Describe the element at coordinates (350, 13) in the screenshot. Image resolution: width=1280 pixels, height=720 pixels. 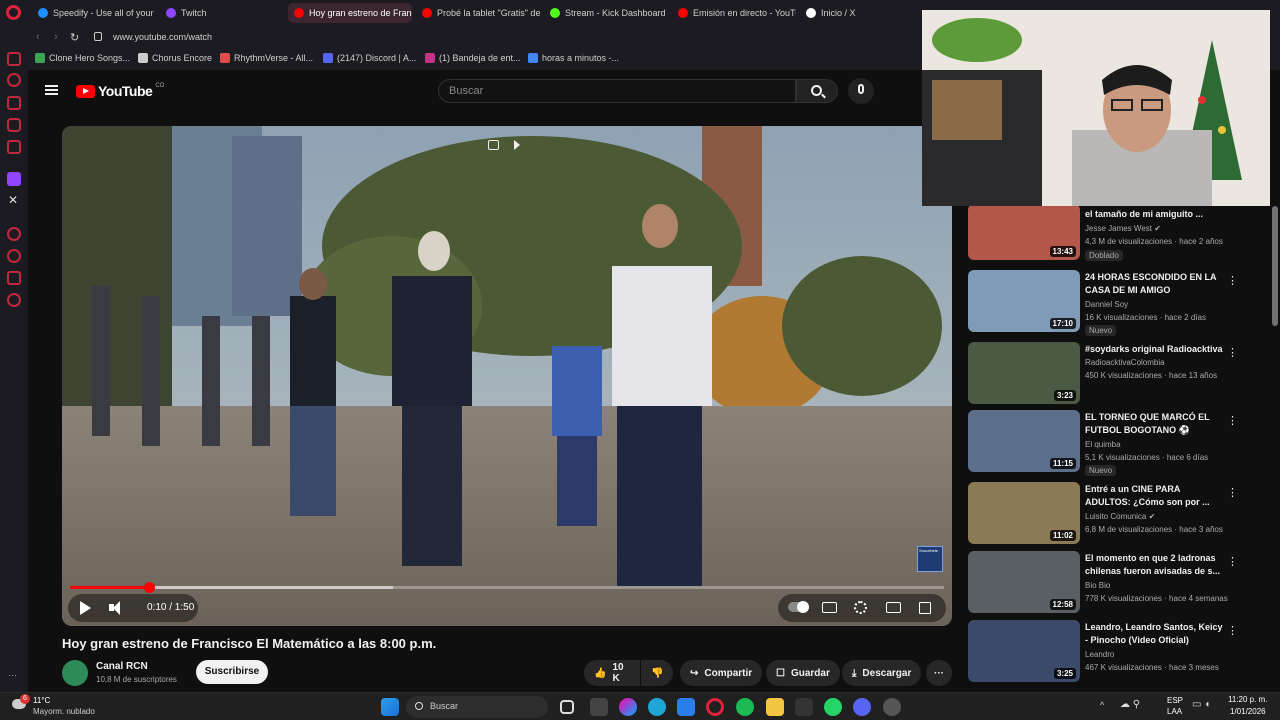
I see `tab-2: Hoy gran estreno de Franc` at that location.